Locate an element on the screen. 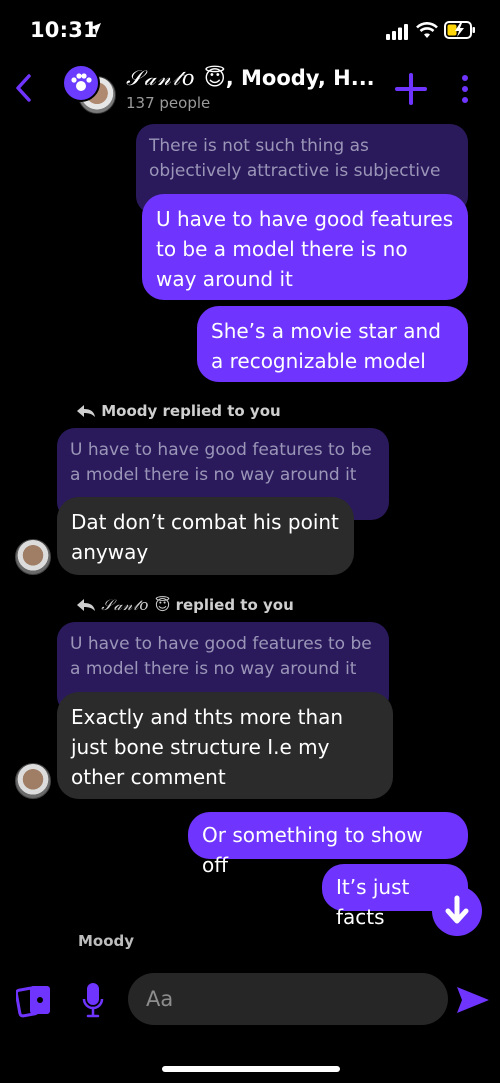 The height and width of the screenshot is (1083, 500). member-count: 137 people is located at coordinates (168, 103).